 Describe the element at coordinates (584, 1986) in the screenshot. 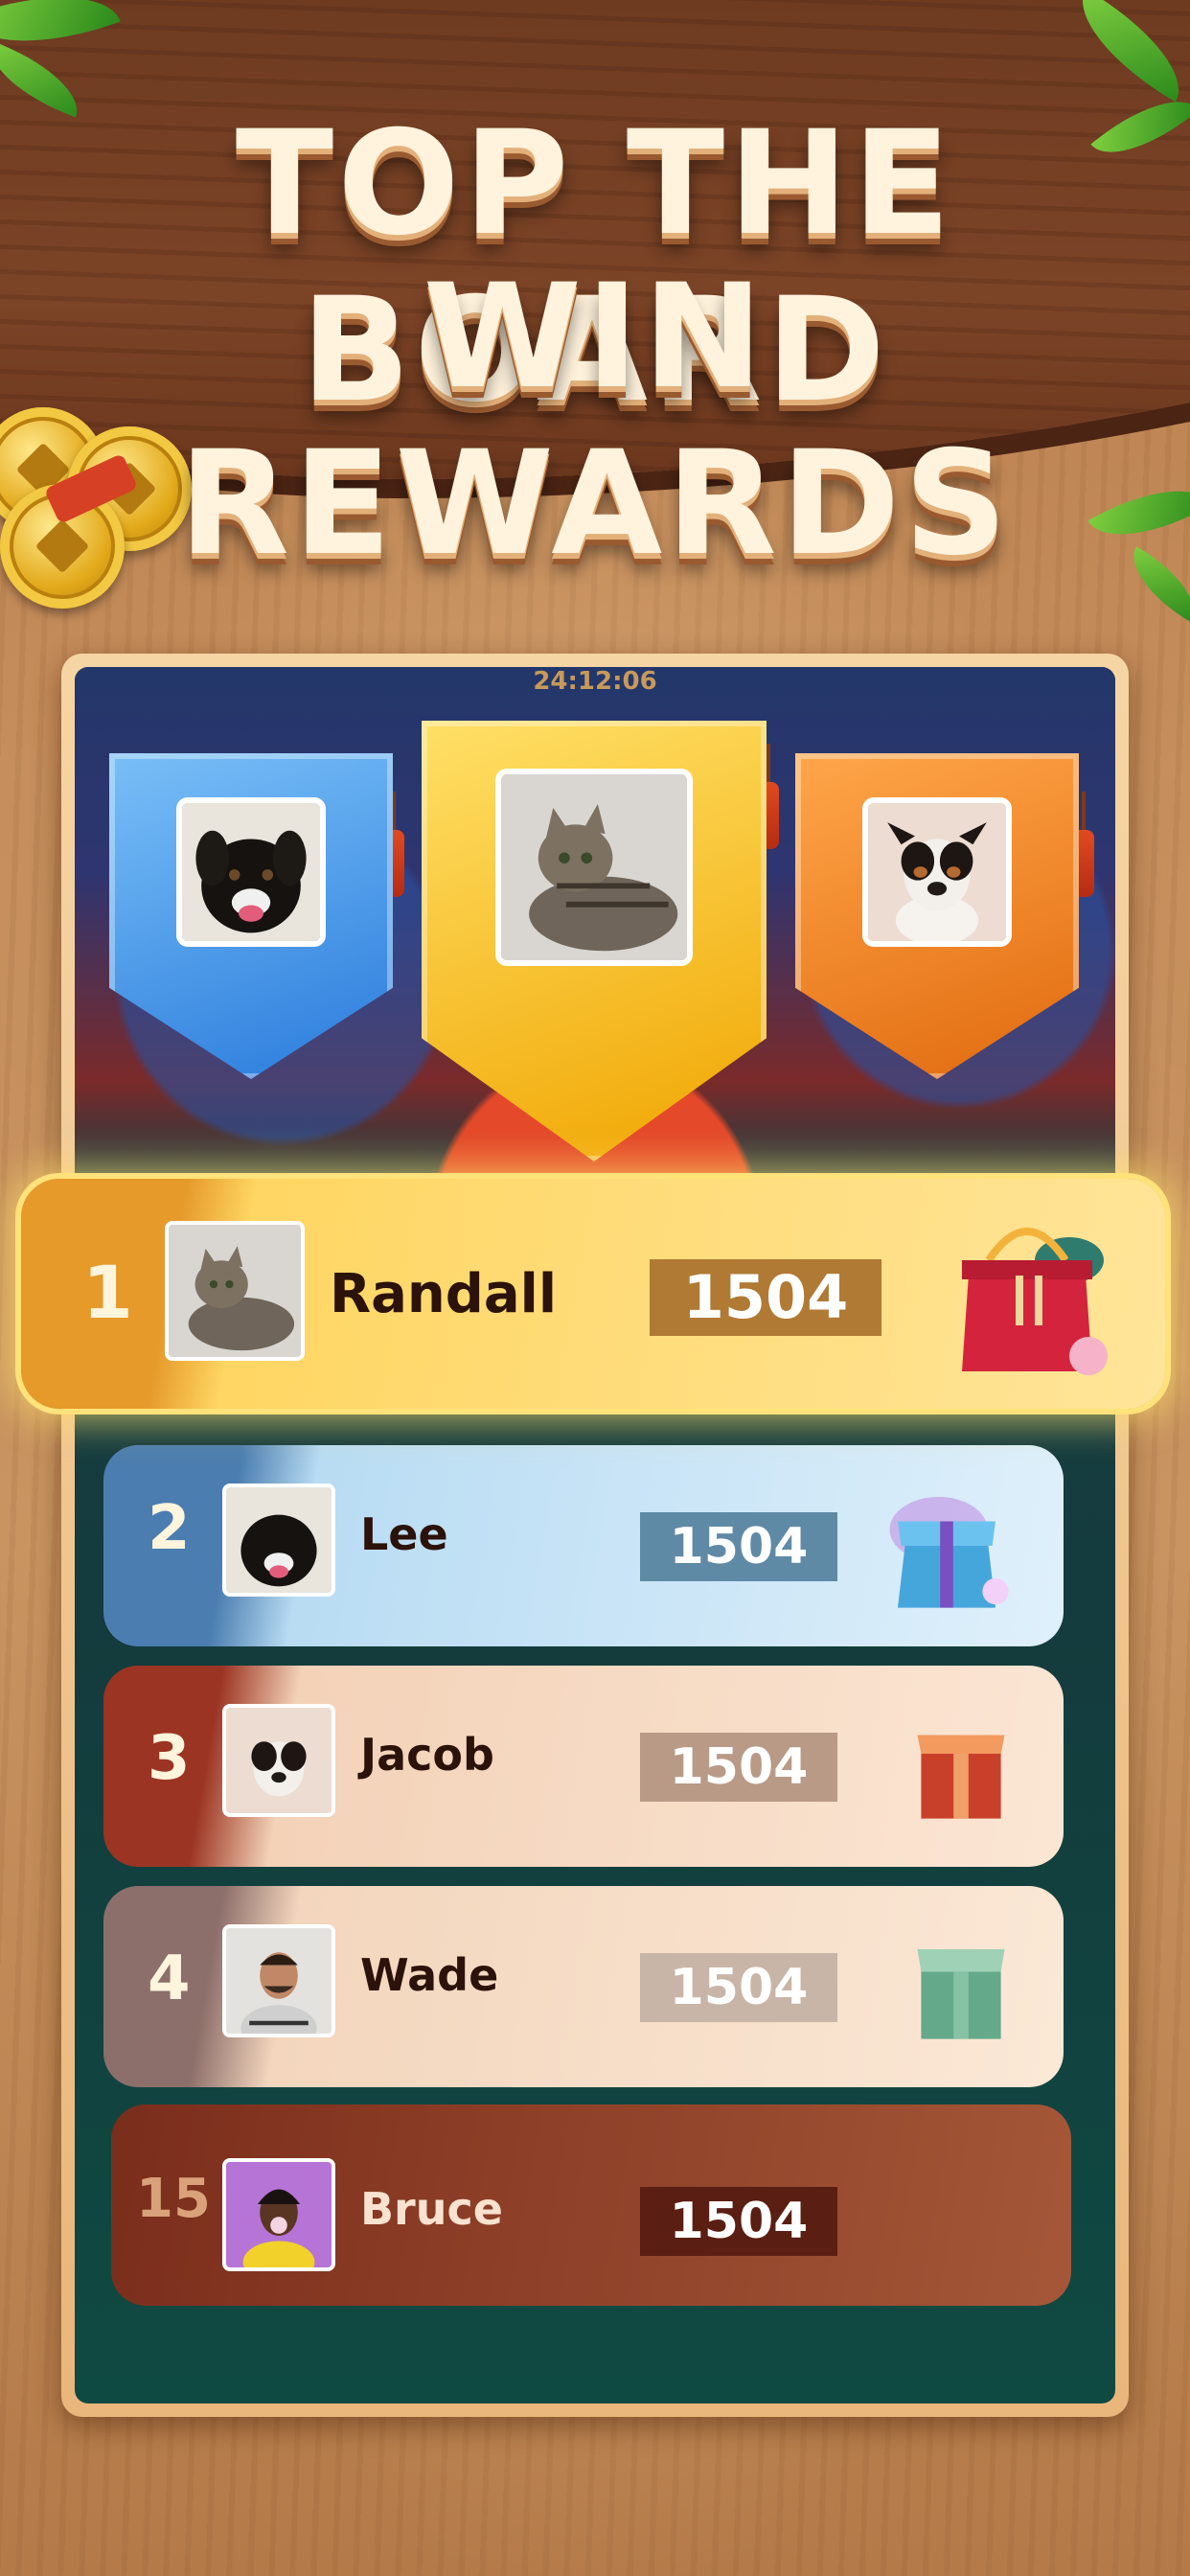

I see `leaderboard-row-4: 4 Wade 1504` at that location.